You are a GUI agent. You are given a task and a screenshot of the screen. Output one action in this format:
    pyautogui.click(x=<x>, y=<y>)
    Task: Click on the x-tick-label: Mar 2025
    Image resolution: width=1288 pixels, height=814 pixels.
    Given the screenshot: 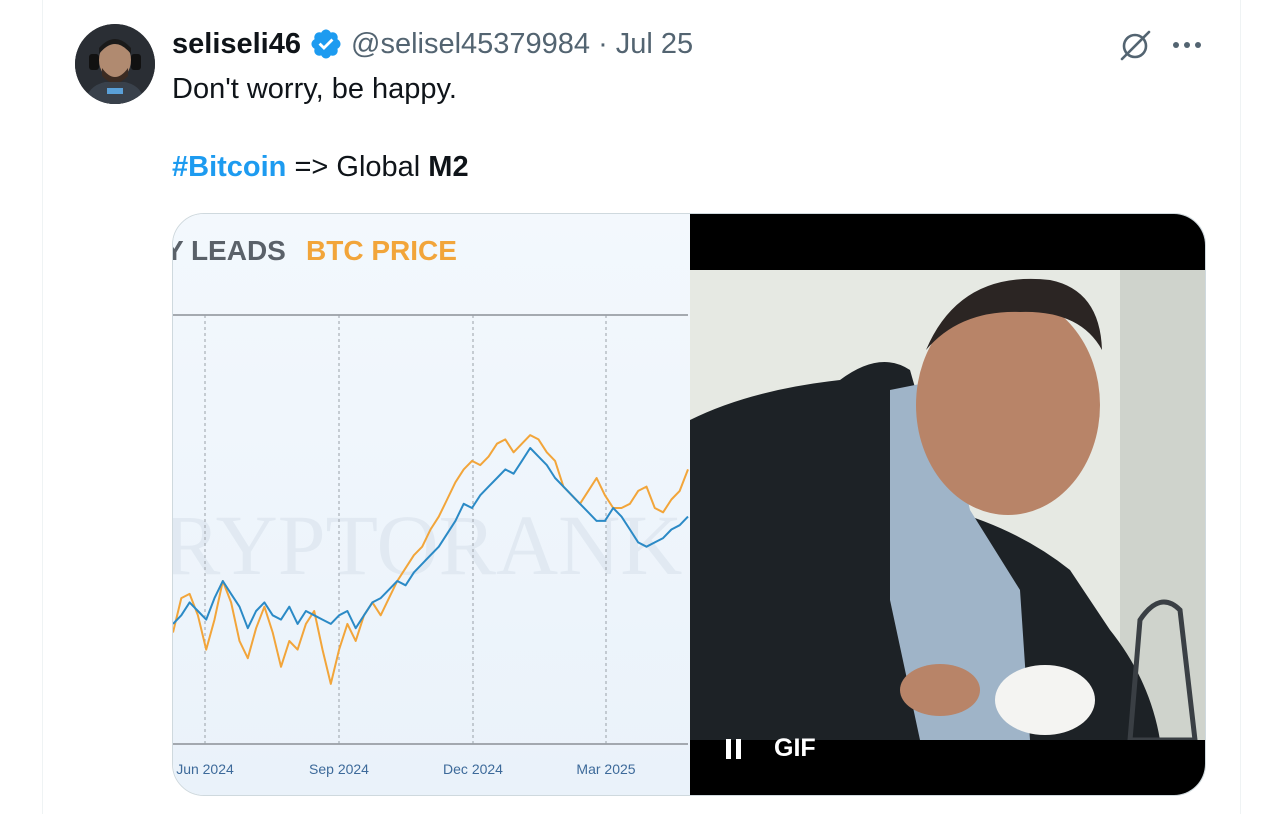 What is the action you would take?
    pyautogui.click(x=605, y=769)
    